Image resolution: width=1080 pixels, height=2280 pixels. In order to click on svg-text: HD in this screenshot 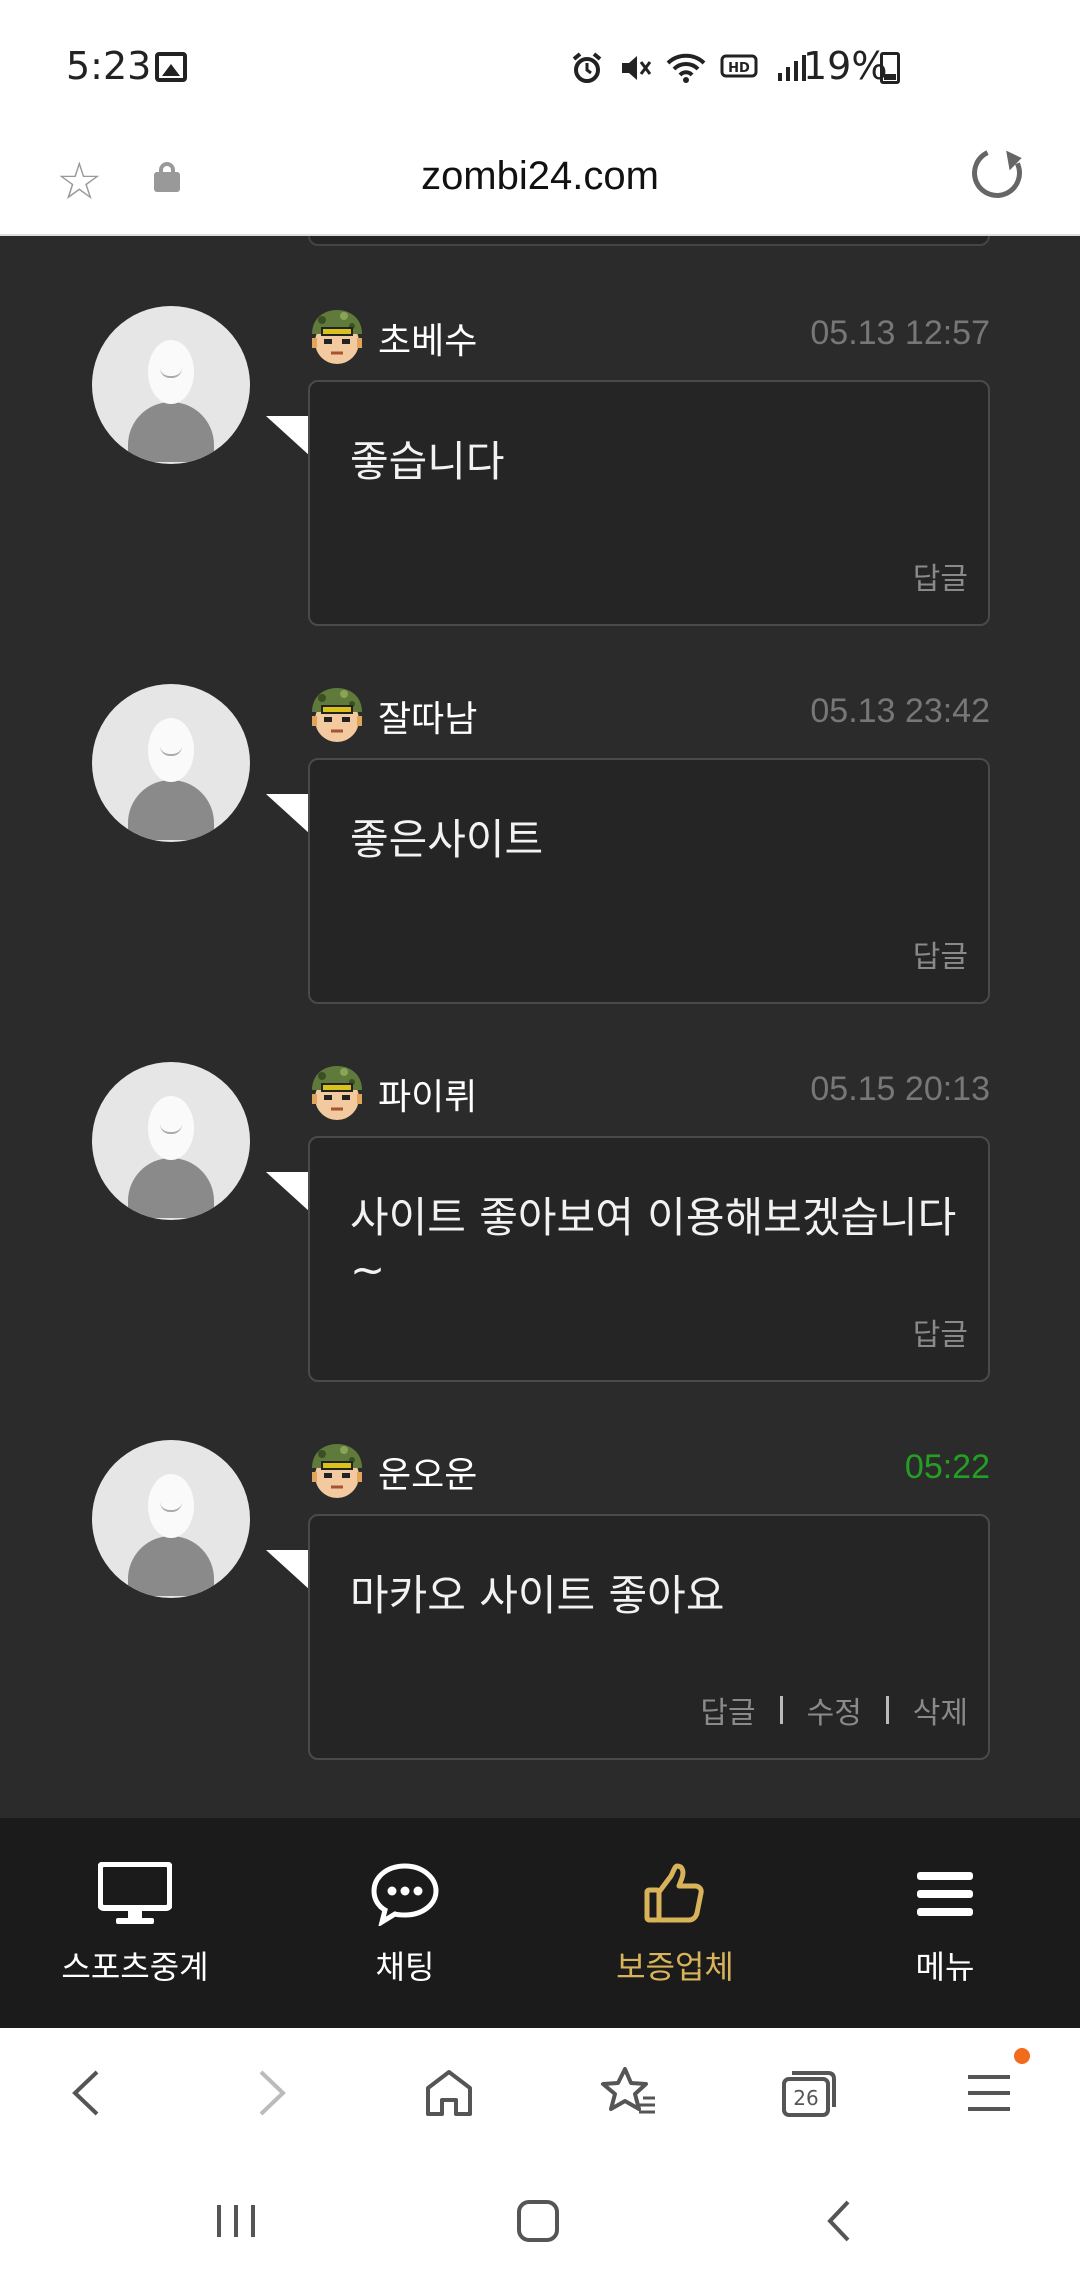, I will do `click(739, 68)`.